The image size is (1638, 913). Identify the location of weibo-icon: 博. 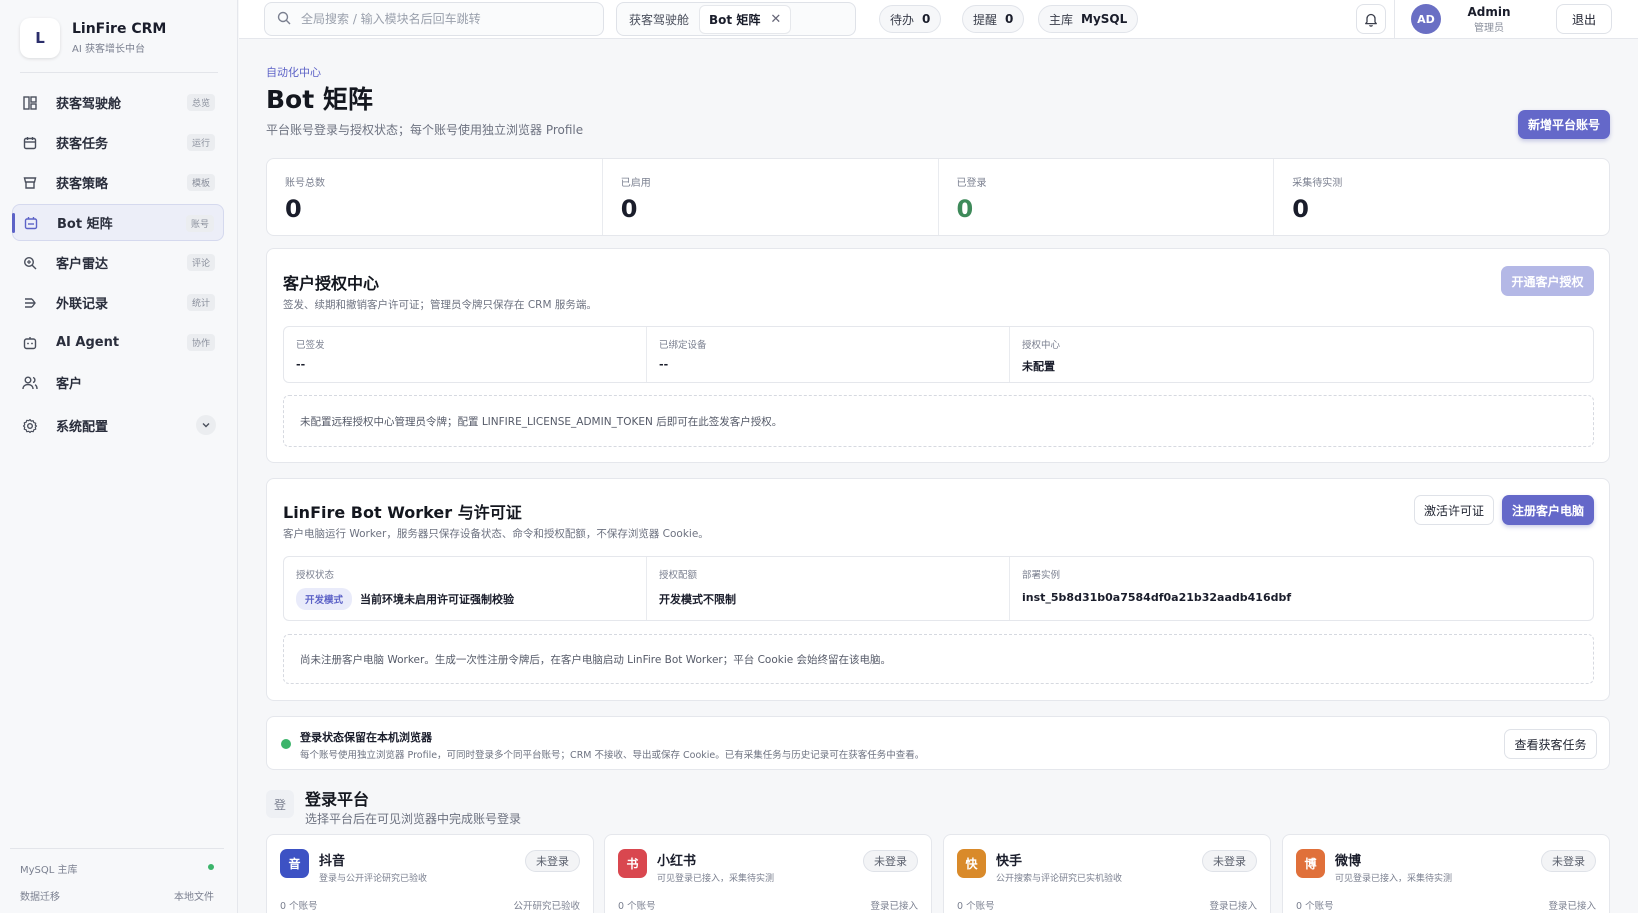
(1310, 863).